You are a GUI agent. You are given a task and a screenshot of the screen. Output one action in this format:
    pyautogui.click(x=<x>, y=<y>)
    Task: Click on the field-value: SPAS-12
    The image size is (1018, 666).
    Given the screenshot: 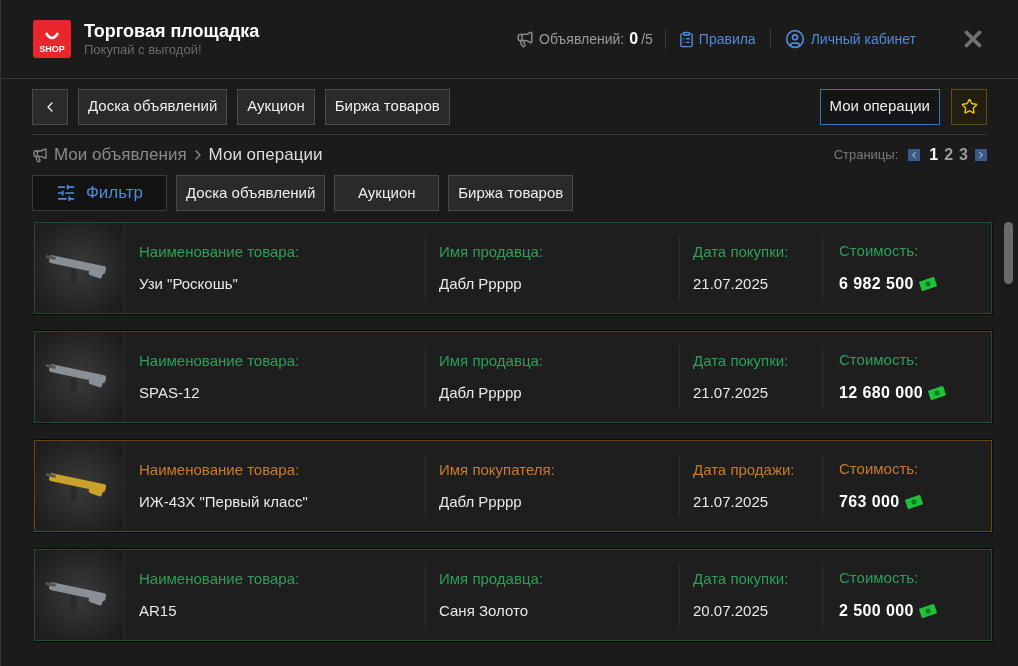 What is the action you would take?
    pyautogui.click(x=170, y=393)
    